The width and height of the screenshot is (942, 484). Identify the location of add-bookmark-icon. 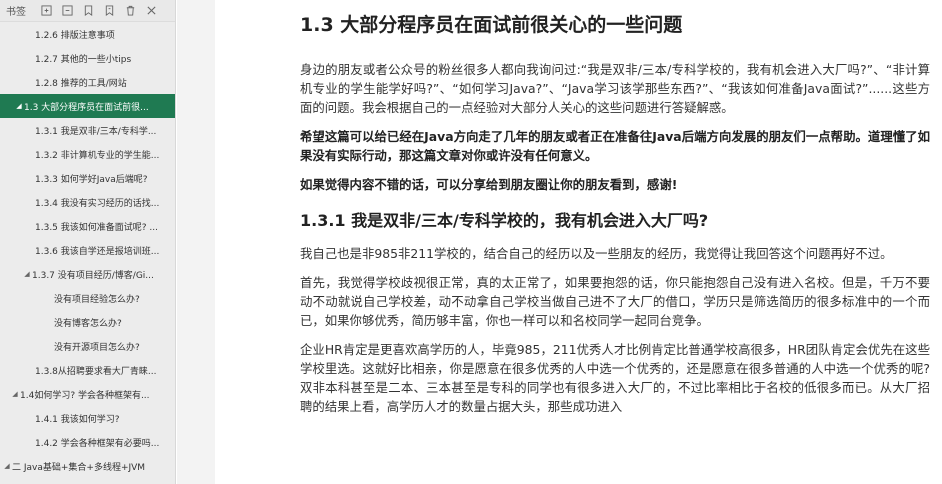
(88, 11).